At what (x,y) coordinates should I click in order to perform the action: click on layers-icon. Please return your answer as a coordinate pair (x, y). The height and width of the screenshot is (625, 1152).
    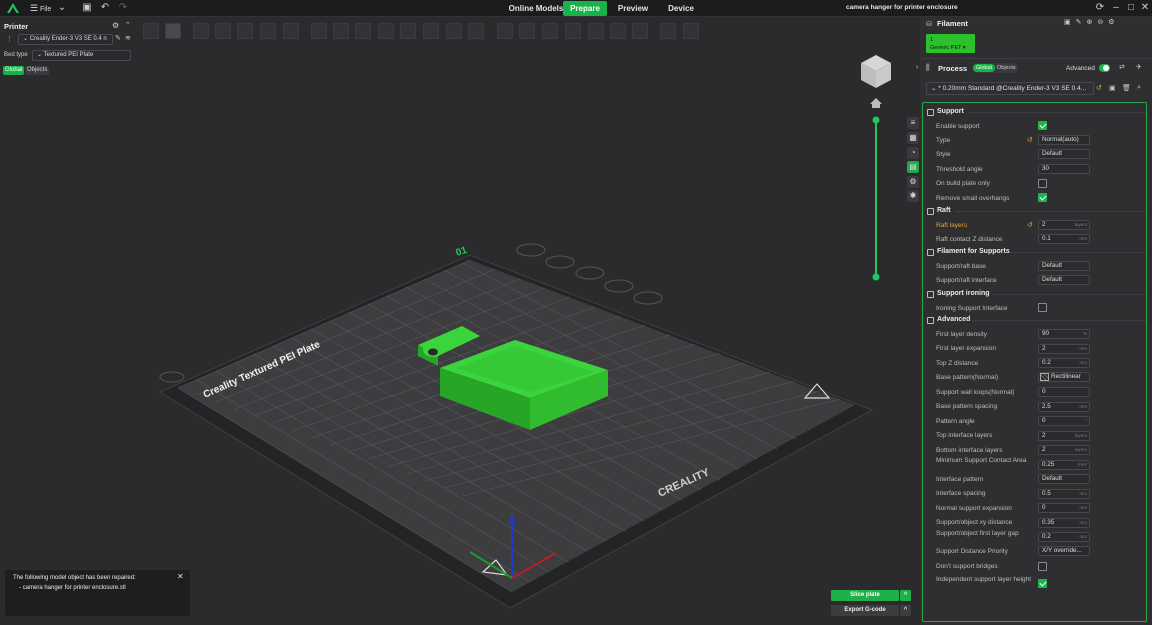
    Looking at the image, I should click on (291, 31).